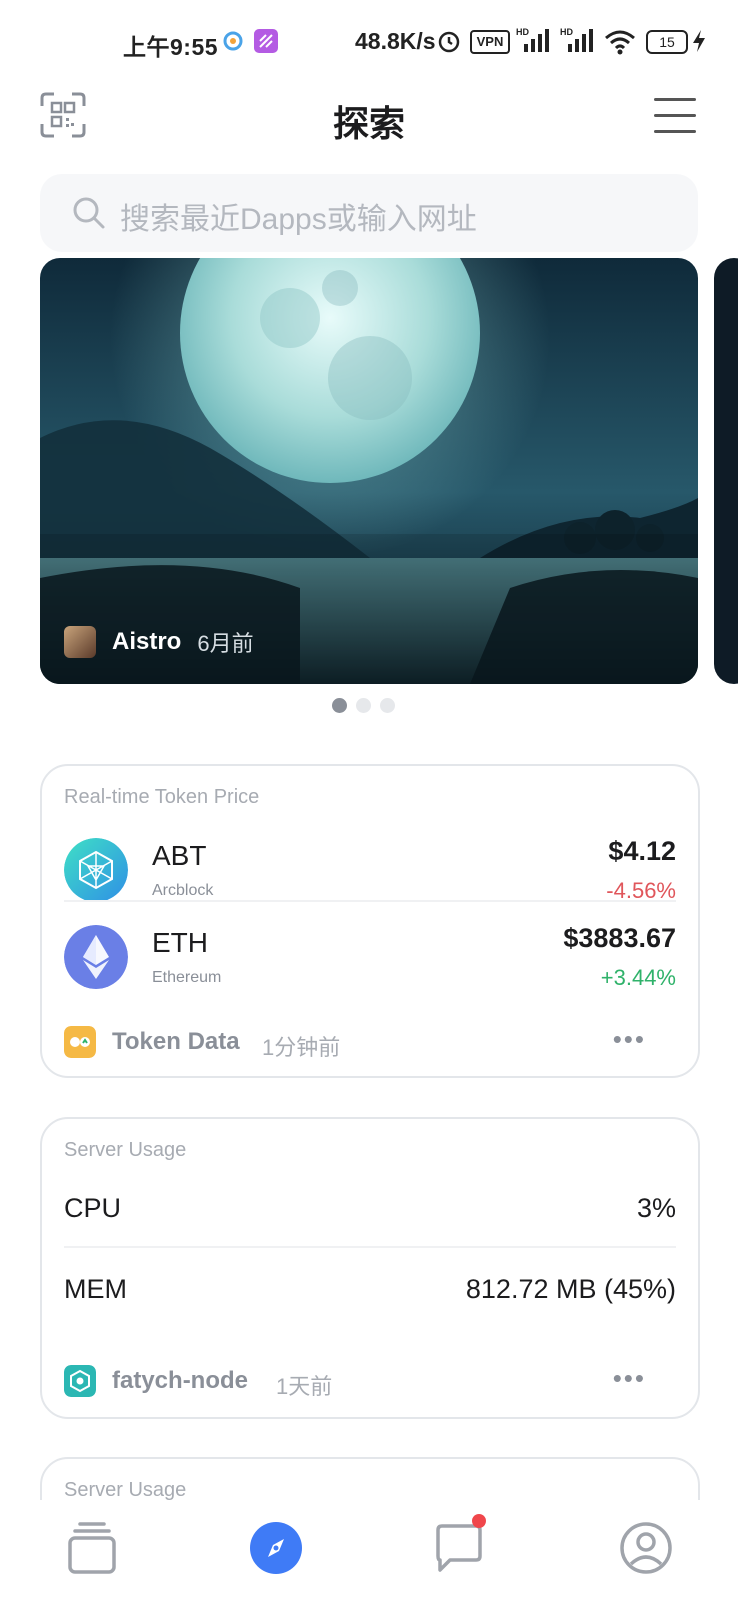 The height and width of the screenshot is (1600, 738). Describe the element at coordinates (180, 942) in the screenshot. I see `token-symbol: ETH` at that location.